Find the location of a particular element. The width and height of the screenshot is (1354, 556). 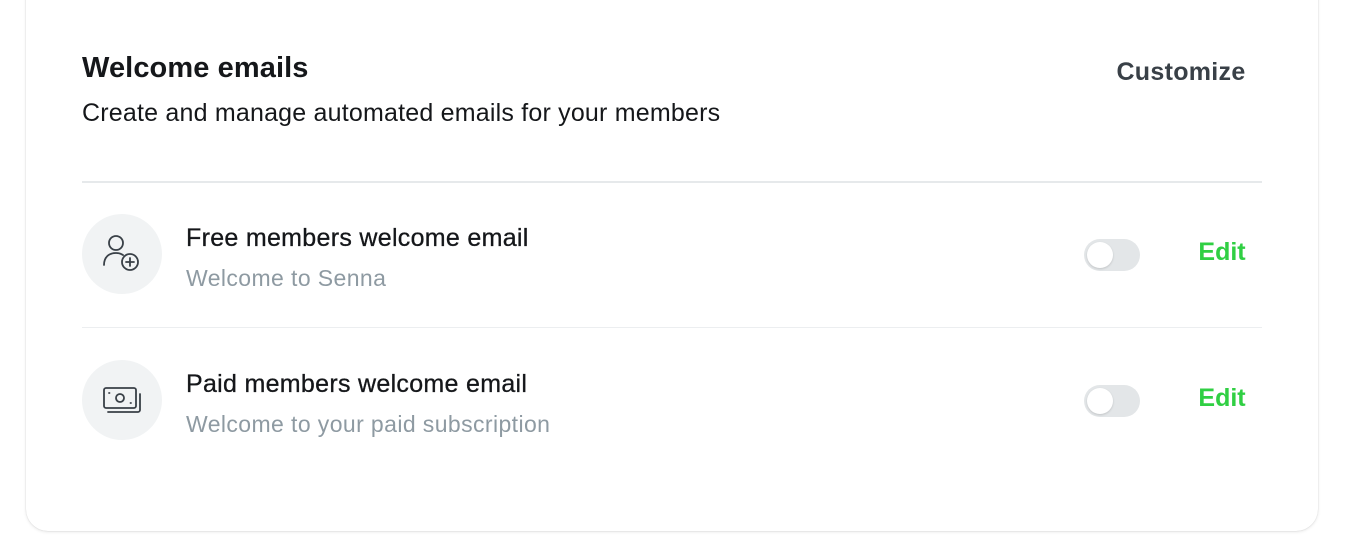

email-title: Paid members welcome email is located at coordinates (357, 384).